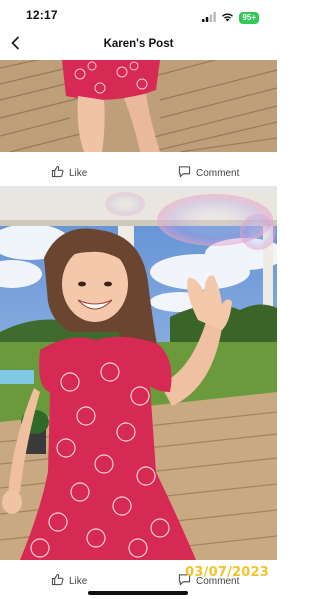 The height and width of the screenshot is (599, 320). I want to click on status-bar: 12:17 95+, so click(138, 15).